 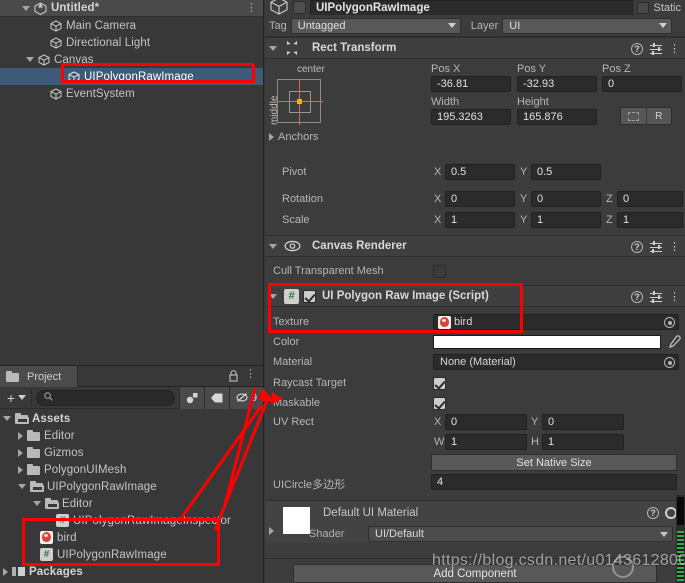 I want to click on component-header-canvas-renderer: Canvas Renderer ? ⋮, so click(x=475, y=246).